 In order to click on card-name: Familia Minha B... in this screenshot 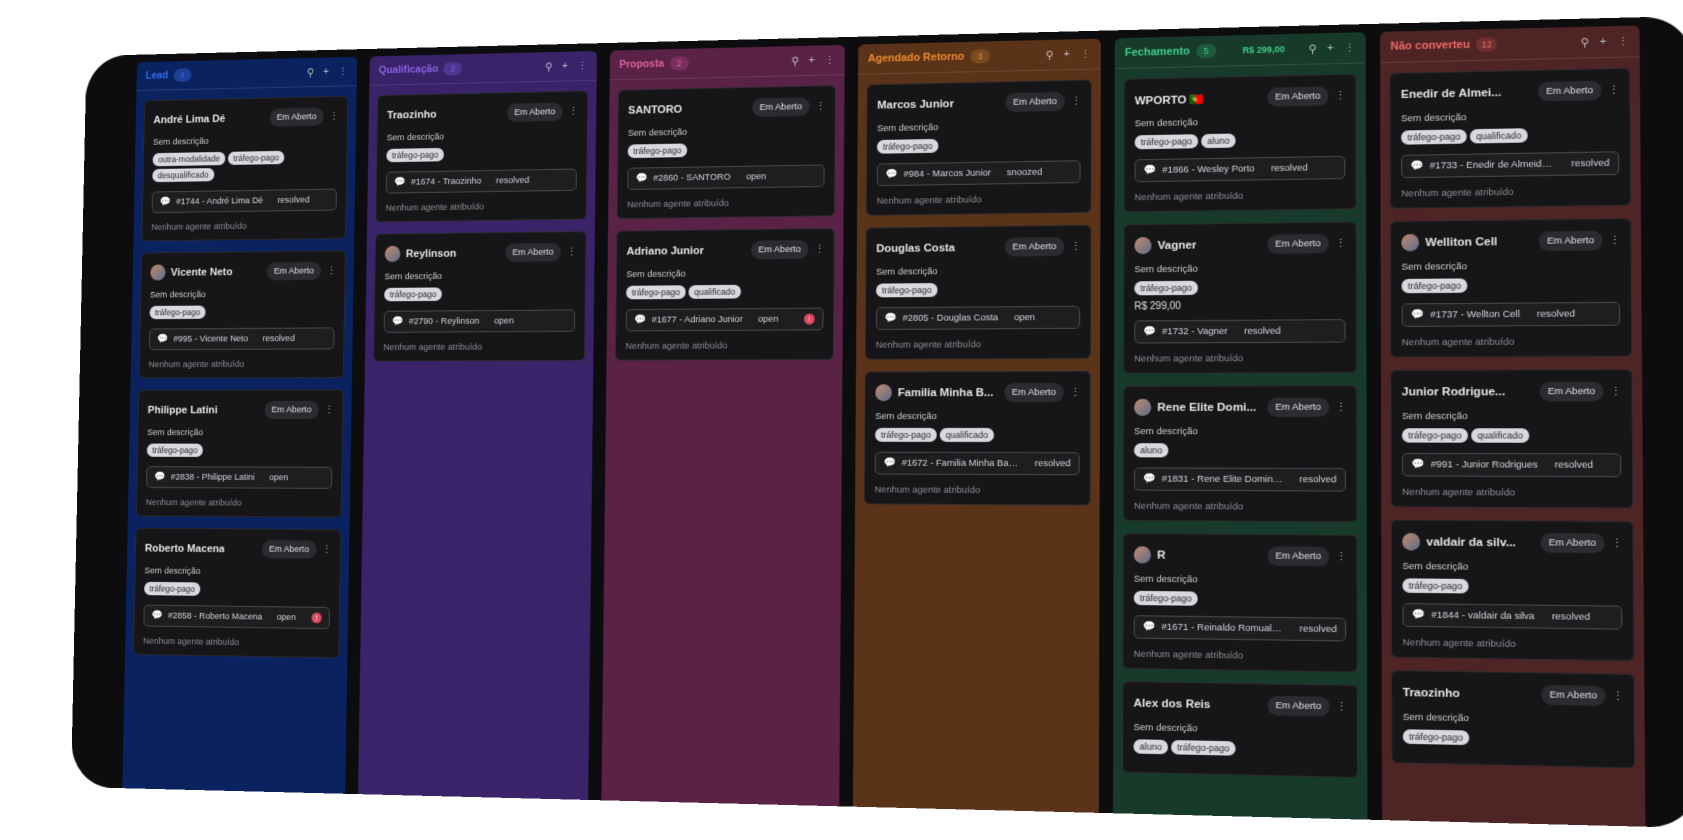, I will do `click(946, 393)`.